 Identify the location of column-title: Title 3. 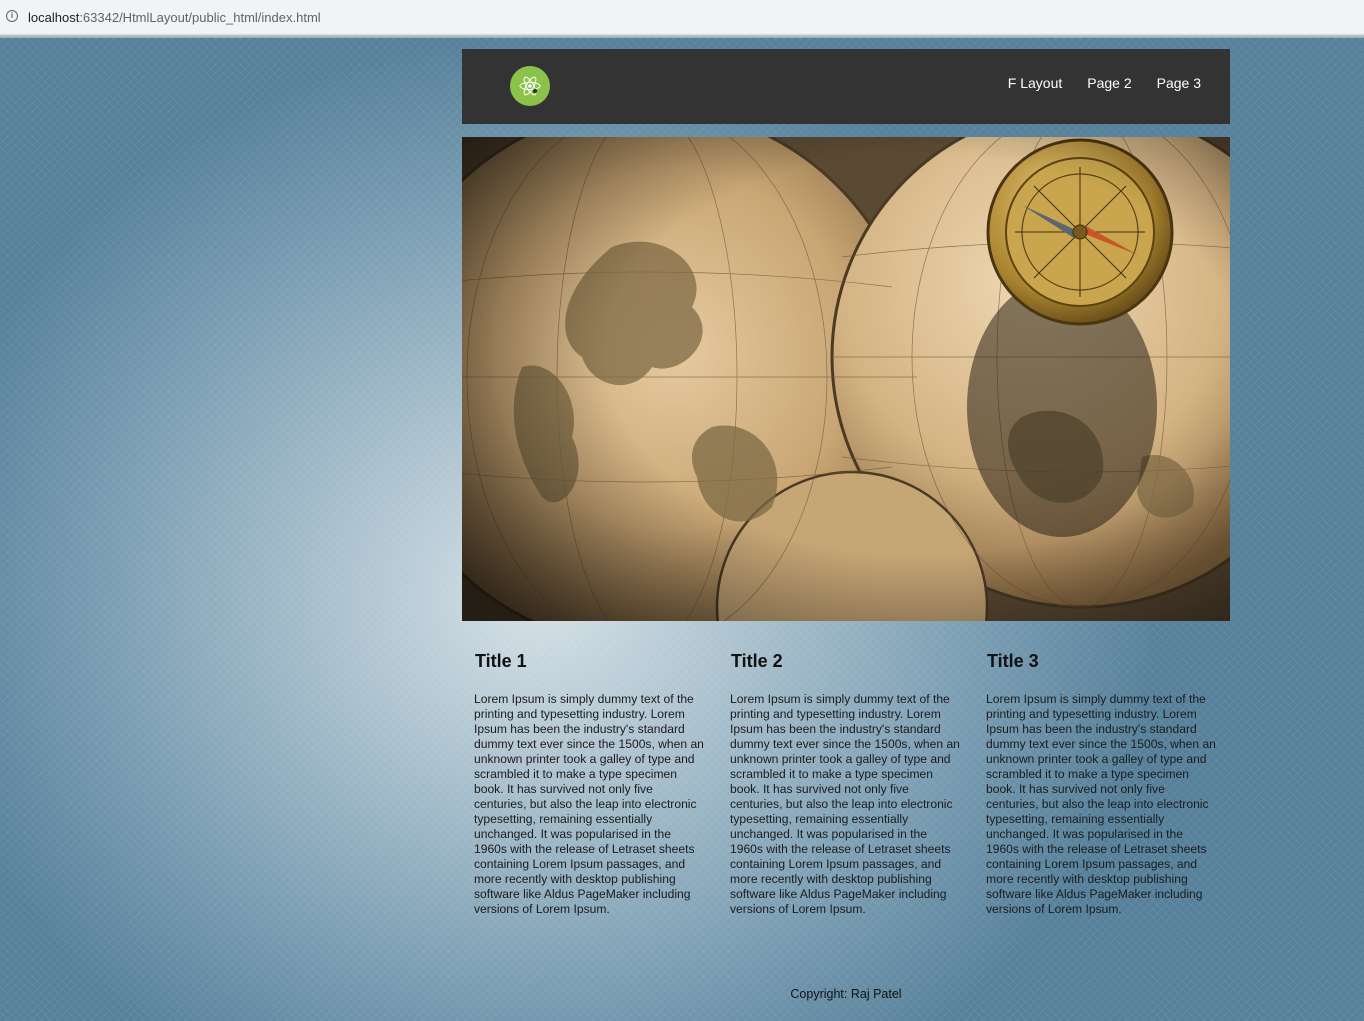
(1013, 661).